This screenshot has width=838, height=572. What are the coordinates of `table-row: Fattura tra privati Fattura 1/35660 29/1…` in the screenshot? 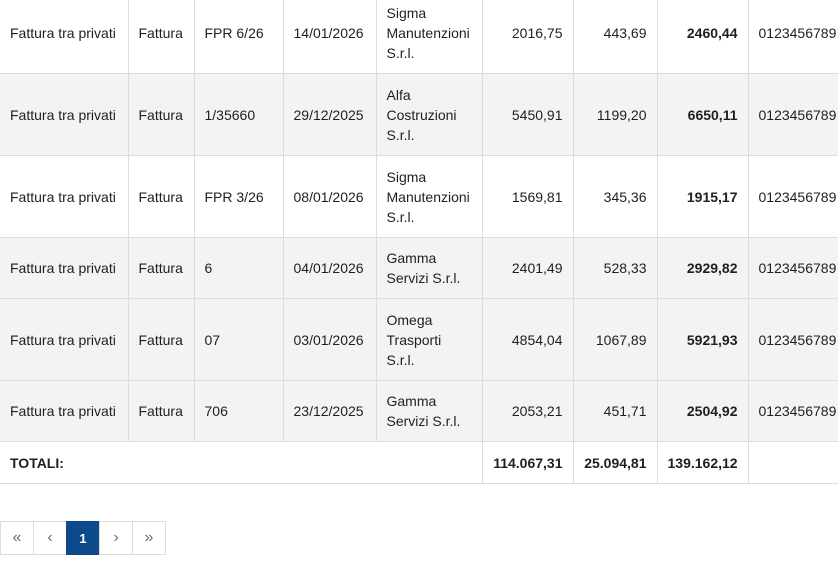 It's located at (419, 114).